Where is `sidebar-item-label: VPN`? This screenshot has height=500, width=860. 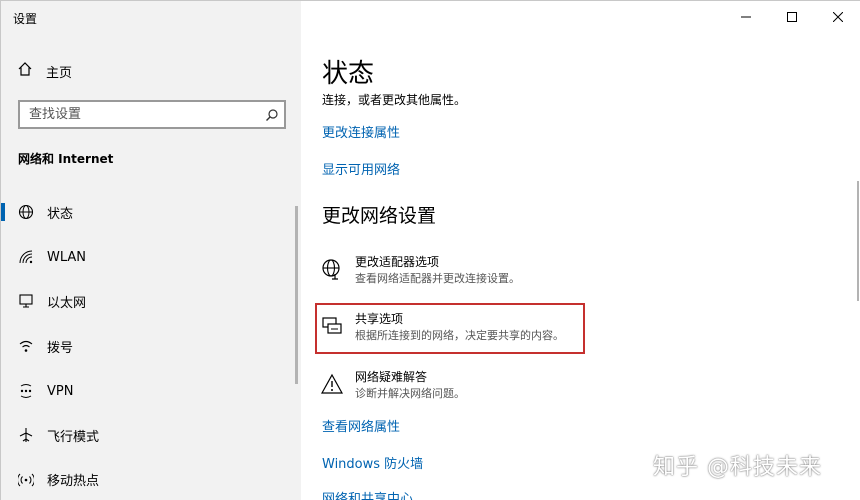
sidebar-item-label: VPN is located at coordinates (60, 391).